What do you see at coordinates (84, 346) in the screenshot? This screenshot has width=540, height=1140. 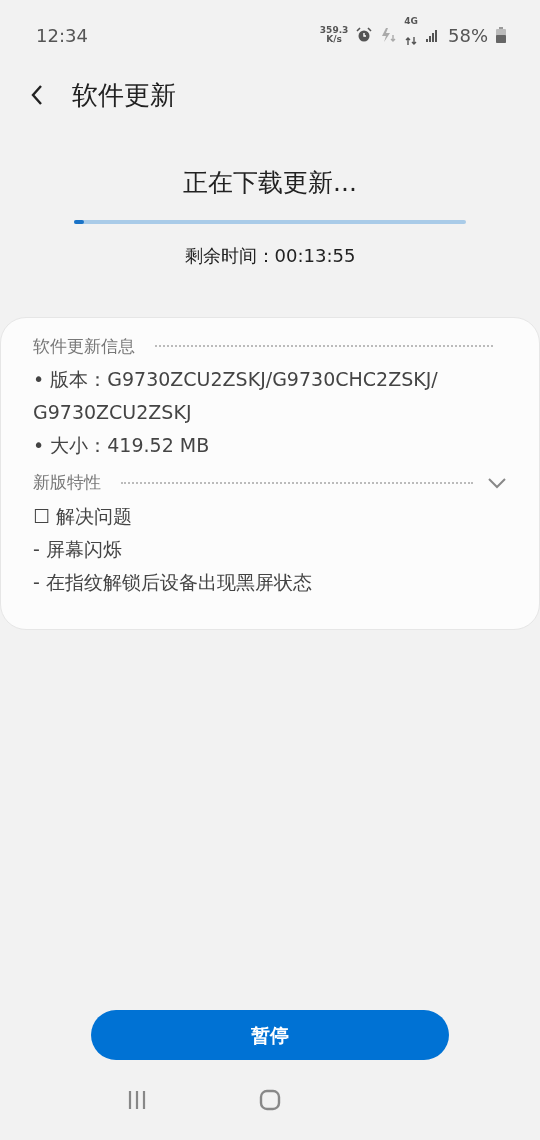 I see `section-heading: 软件更新信息` at bounding box center [84, 346].